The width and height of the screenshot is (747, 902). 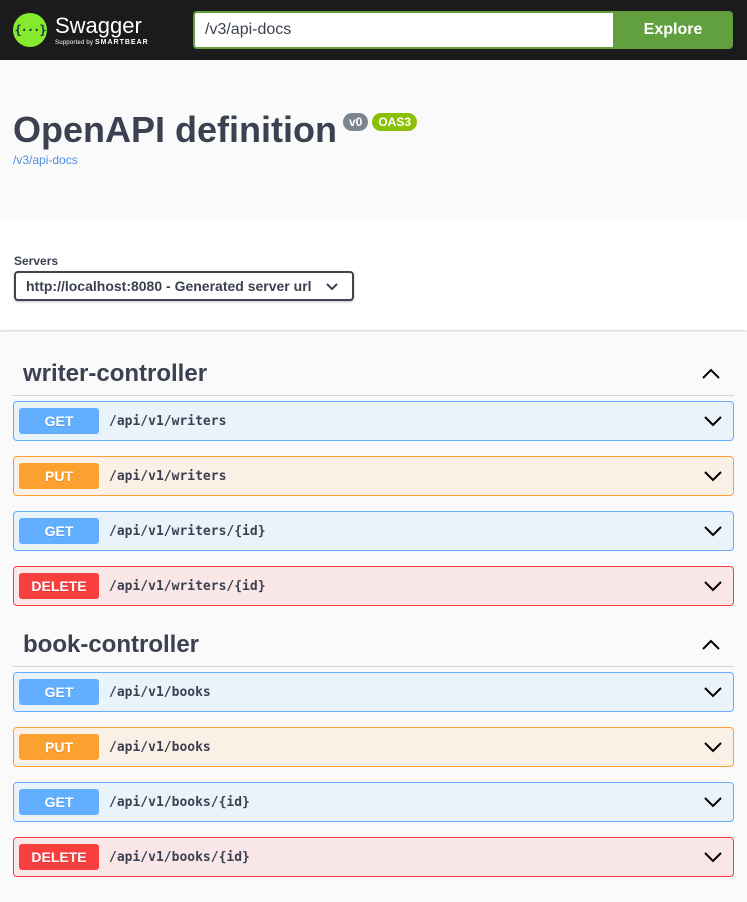 What do you see at coordinates (30, 30) in the screenshot?
I see `swagger-logo-icon: {···}` at bounding box center [30, 30].